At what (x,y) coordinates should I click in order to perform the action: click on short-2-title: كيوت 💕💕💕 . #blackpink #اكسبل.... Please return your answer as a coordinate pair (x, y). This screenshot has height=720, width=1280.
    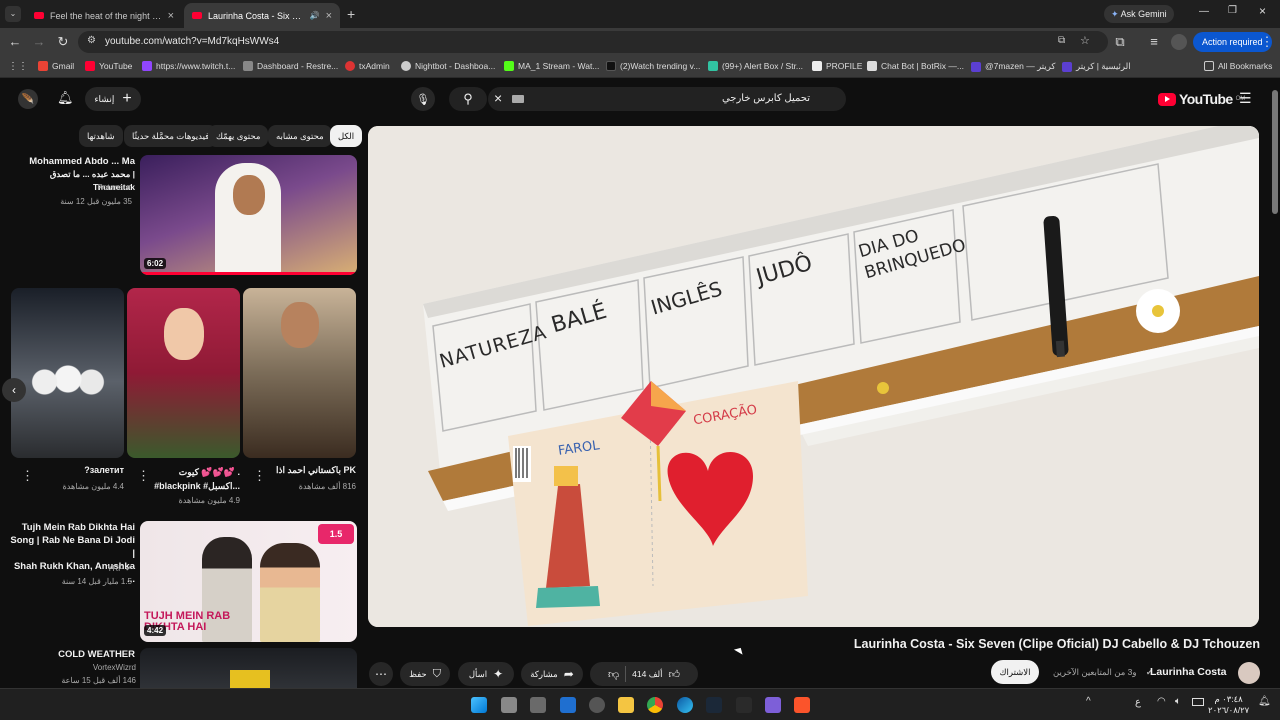
    Looking at the image, I should click on (196, 479).